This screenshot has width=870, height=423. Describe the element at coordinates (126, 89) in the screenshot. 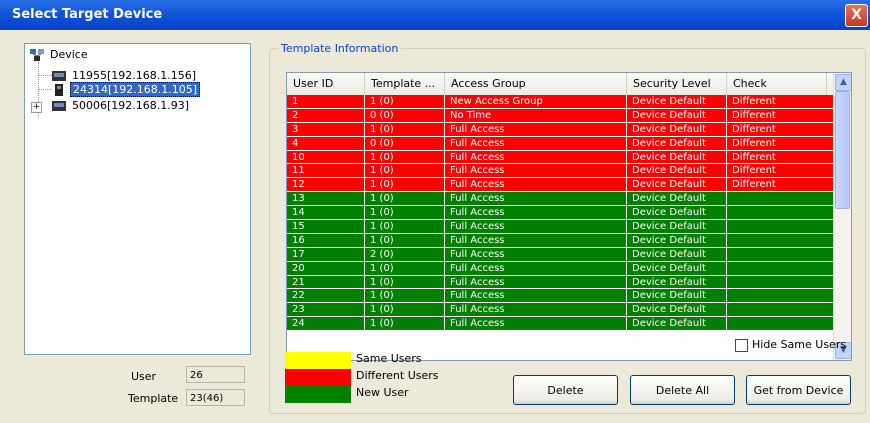

I see `tree-item-device-24314: 24314[192.168.1.105]` at that location.